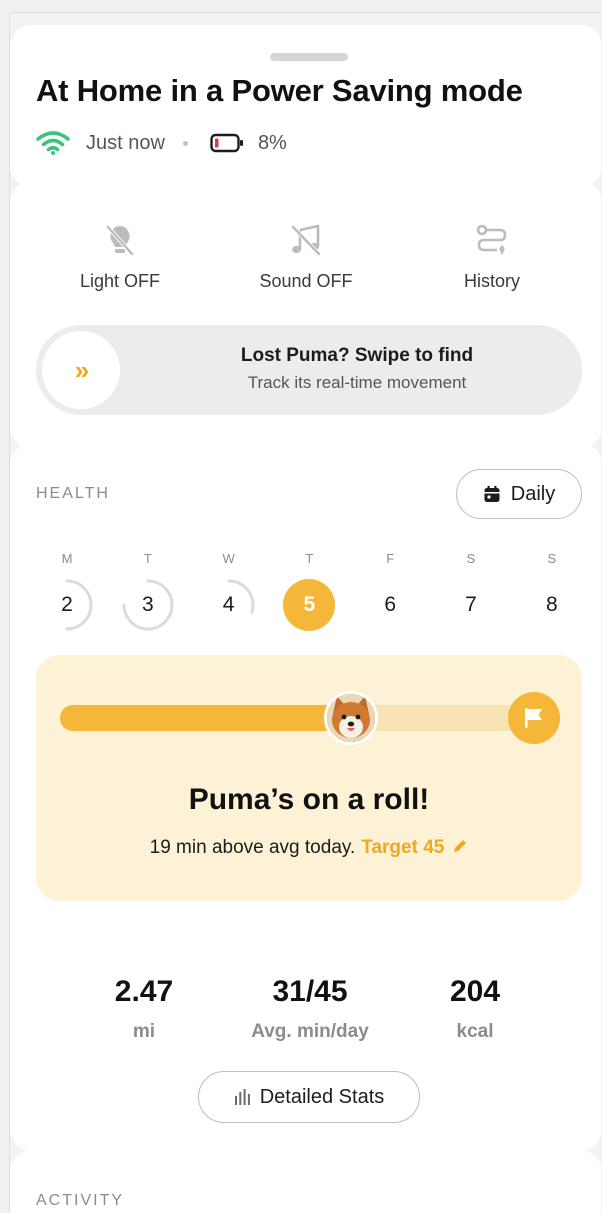 Image resolution: width=602 pixels, height=1213 pixels. I want to click on goal-summary-text: 19 min above avg today., so click(252, 847).